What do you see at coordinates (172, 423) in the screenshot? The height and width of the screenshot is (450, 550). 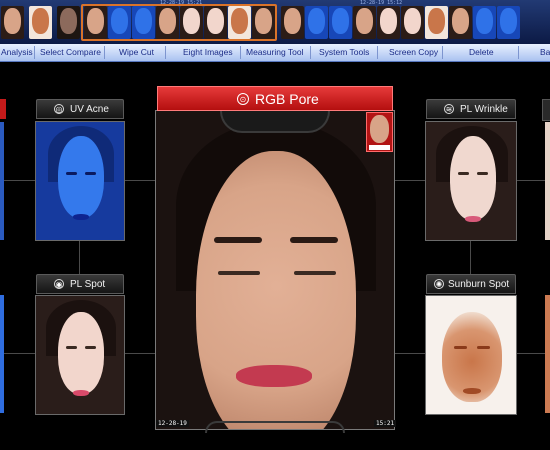 I see `capture-date: 12-28-19` at bounding box center [172, 423].